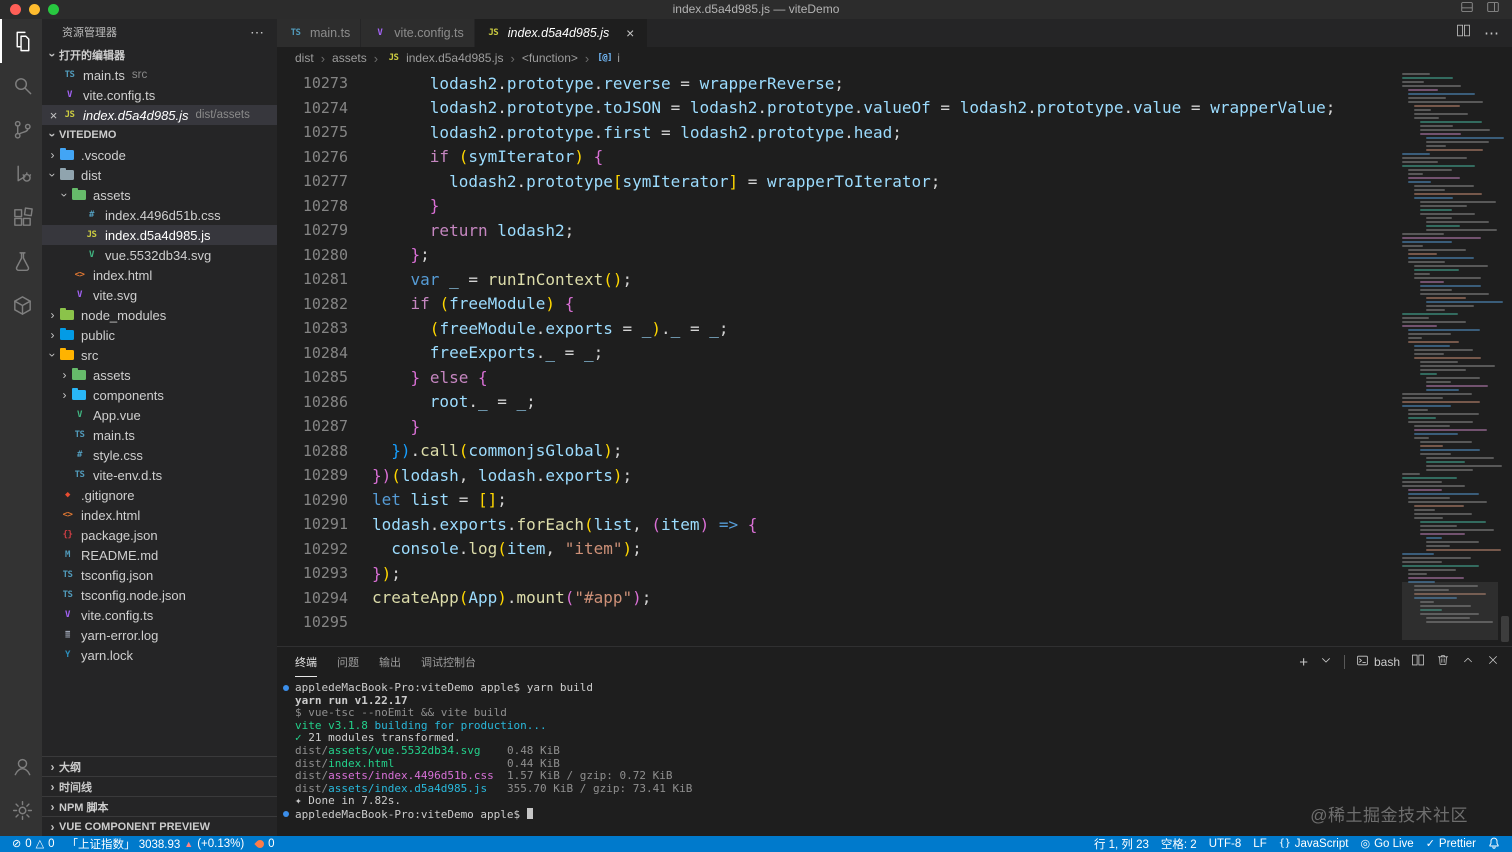 Image resolution: width=1512 pixels, height=852 pixels. What do you see at coordinates (21, 41) in the screenshot?
I see `explorer-icon` at bounding box center [21, 41].